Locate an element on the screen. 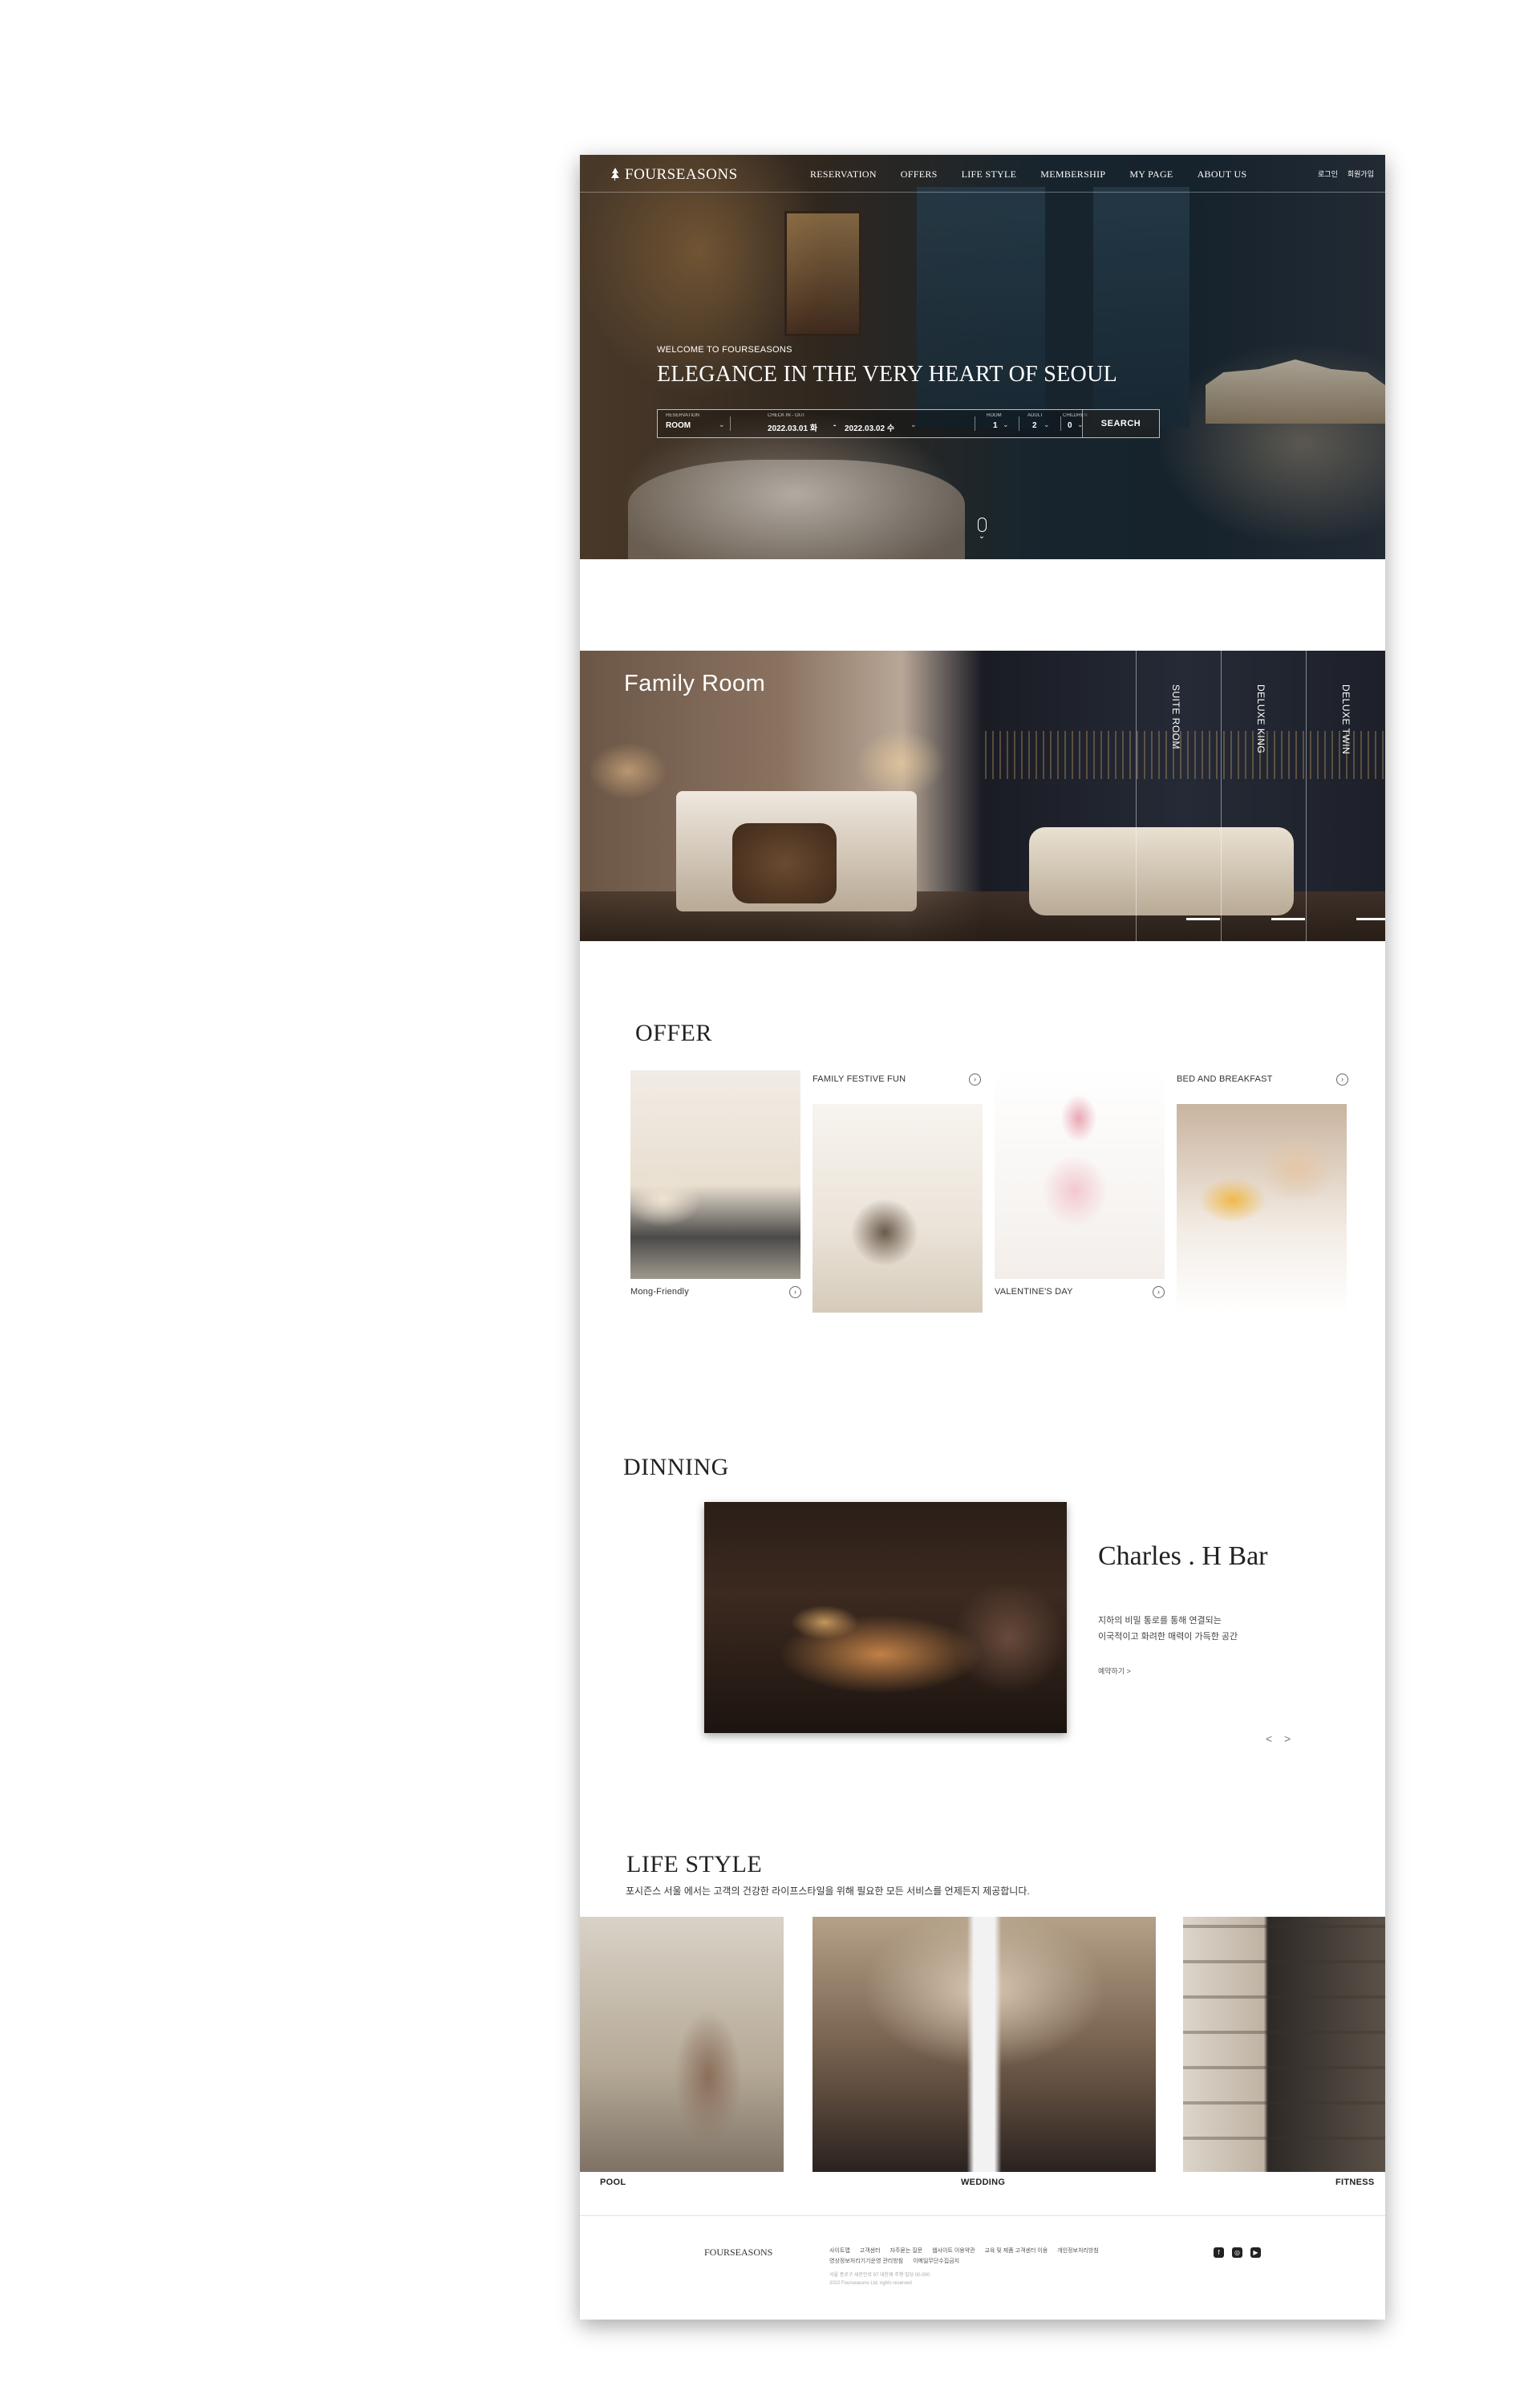  dining-desc-line: 지하의 비밀 통로를 통해 연결되는 is located at coordinates (1160, 1621).